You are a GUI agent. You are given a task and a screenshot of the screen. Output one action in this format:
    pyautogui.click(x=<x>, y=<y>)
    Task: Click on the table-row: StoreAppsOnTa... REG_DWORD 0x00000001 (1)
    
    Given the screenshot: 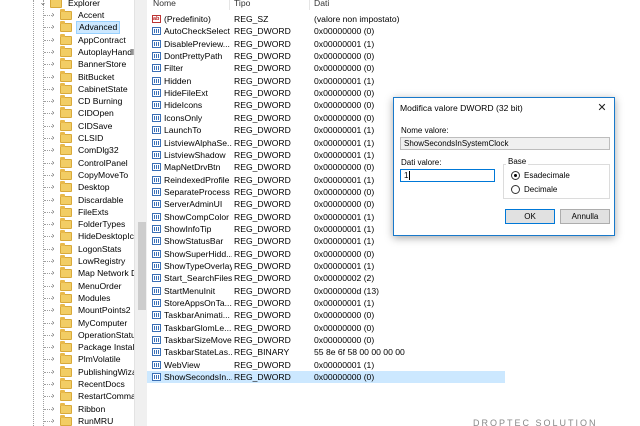 What is the action you would take?
    pyautogui.click(x=326, y=303)
    